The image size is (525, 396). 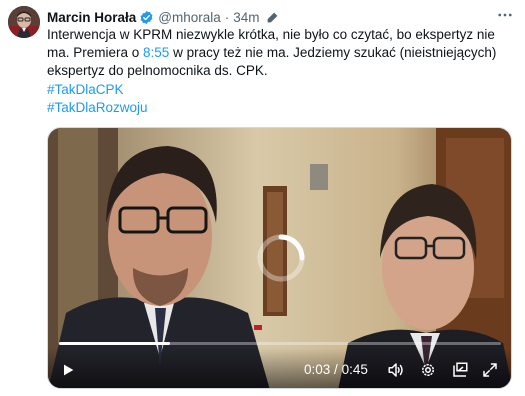 What do you see at coordinates (272, 17) in the screenshot?
I see `pencil-icon` at bounding box center [272, 17].